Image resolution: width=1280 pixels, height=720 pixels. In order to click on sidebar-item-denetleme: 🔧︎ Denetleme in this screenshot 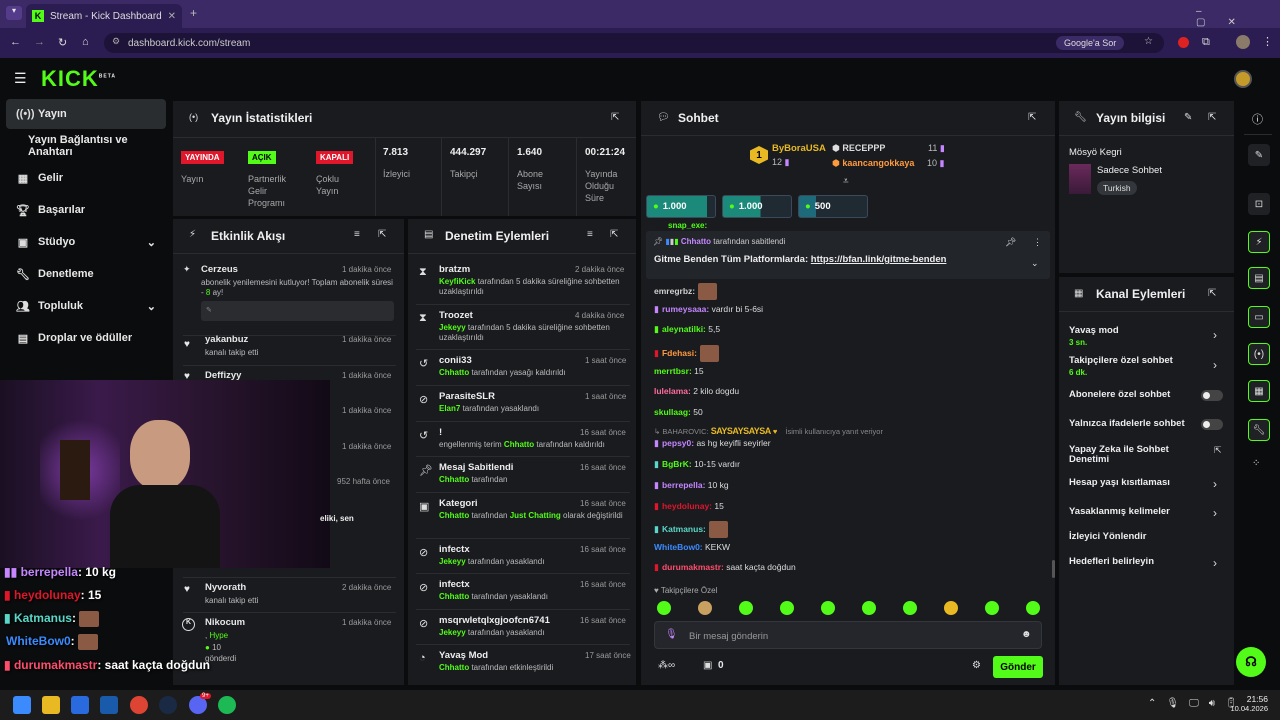, I will do `click(86, 274)`.